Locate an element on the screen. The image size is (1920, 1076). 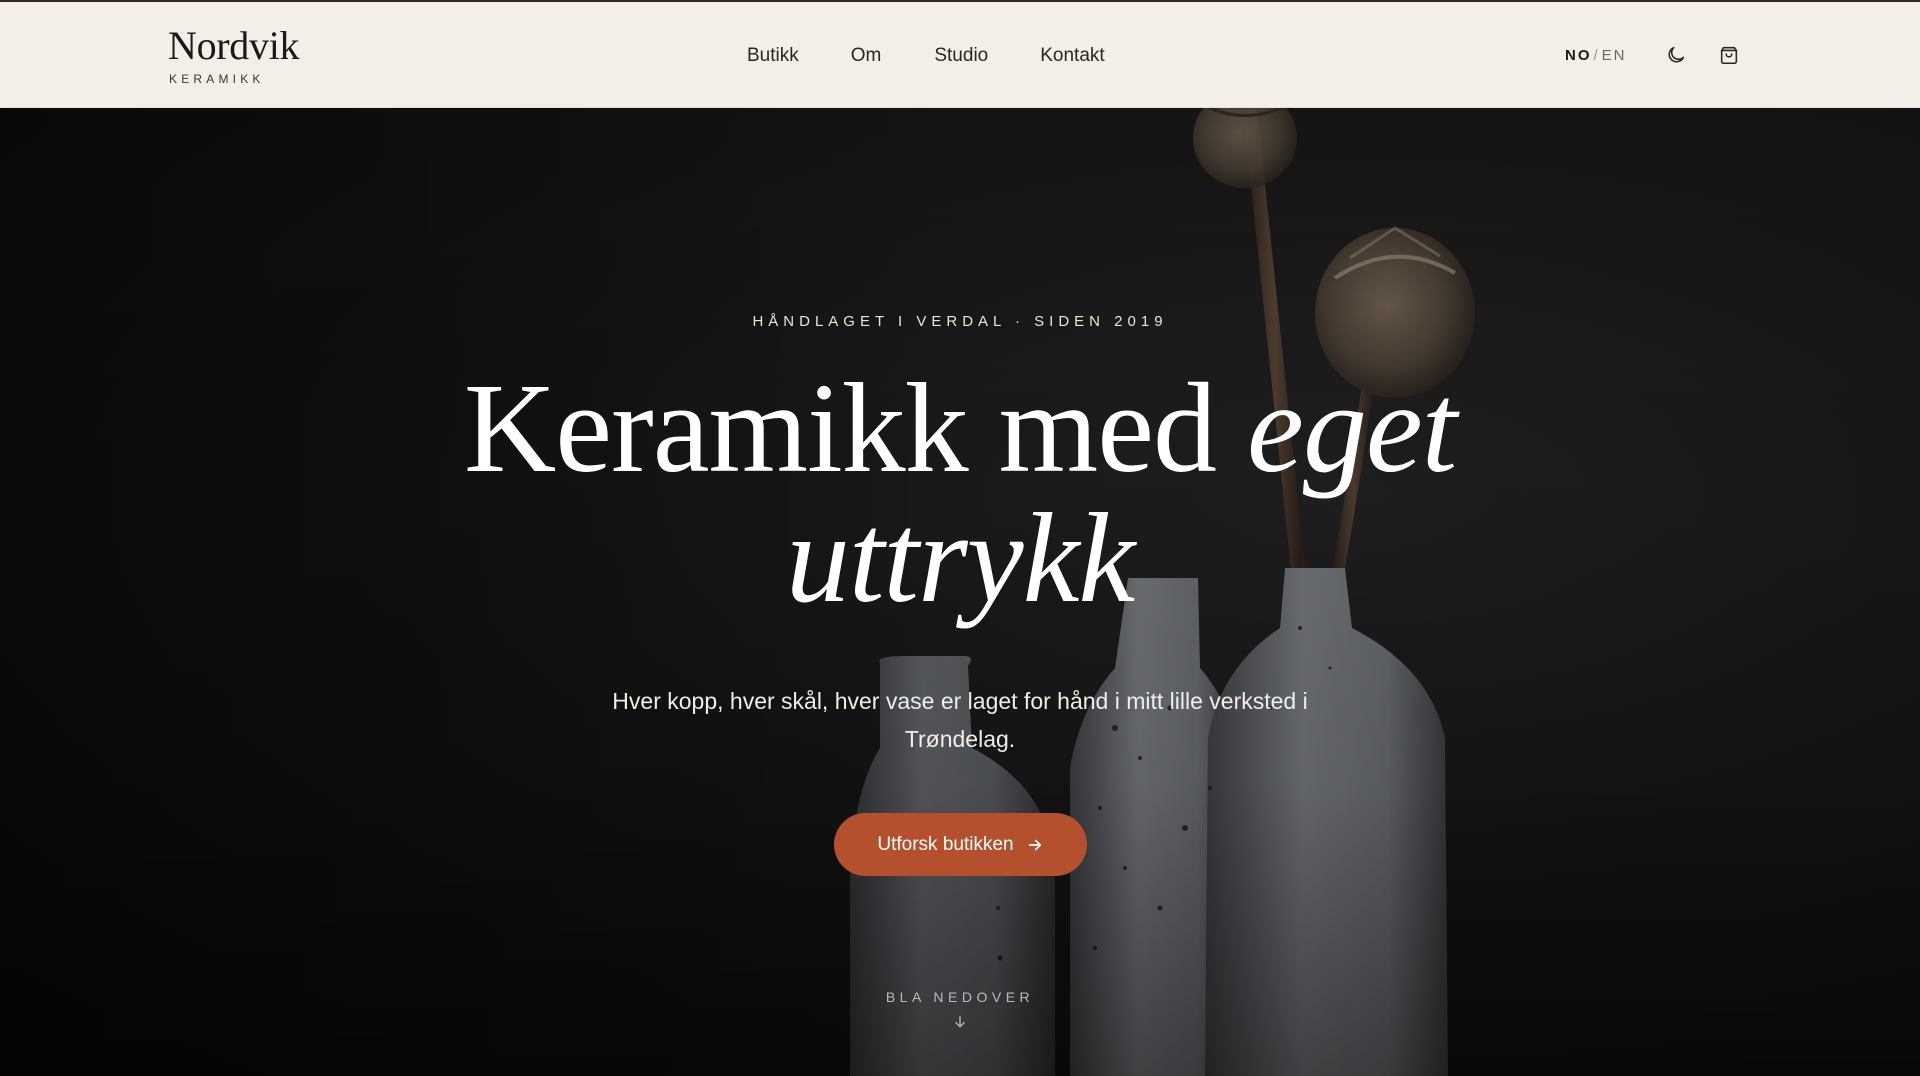
cart-button is located at coordinates (1729, 55).